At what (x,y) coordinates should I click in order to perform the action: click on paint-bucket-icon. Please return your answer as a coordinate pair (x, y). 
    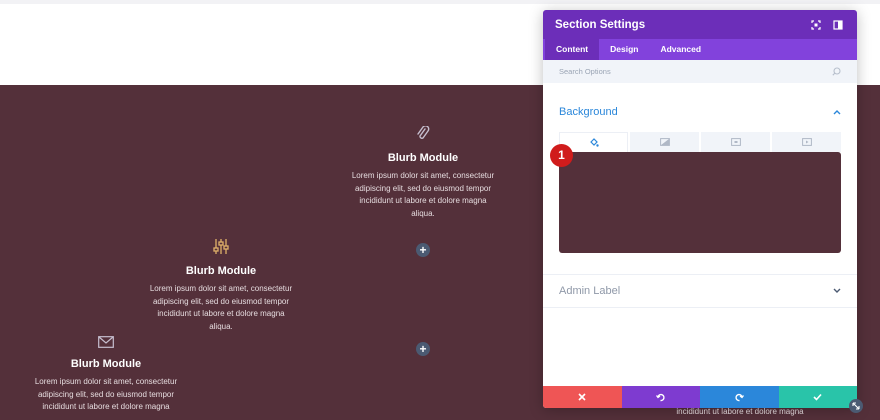
    Looking at the image, I should click on (594, 142).